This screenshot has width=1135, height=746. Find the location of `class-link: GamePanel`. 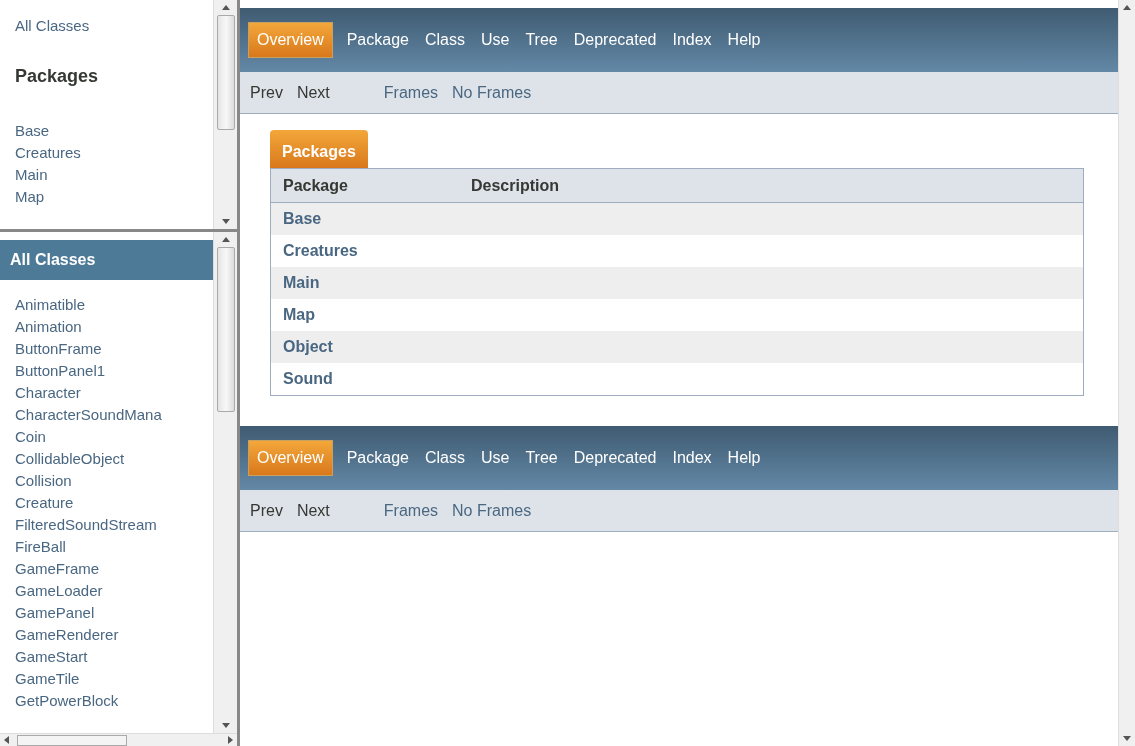

class-link: GamePanel is located at coordinates (106, 612).